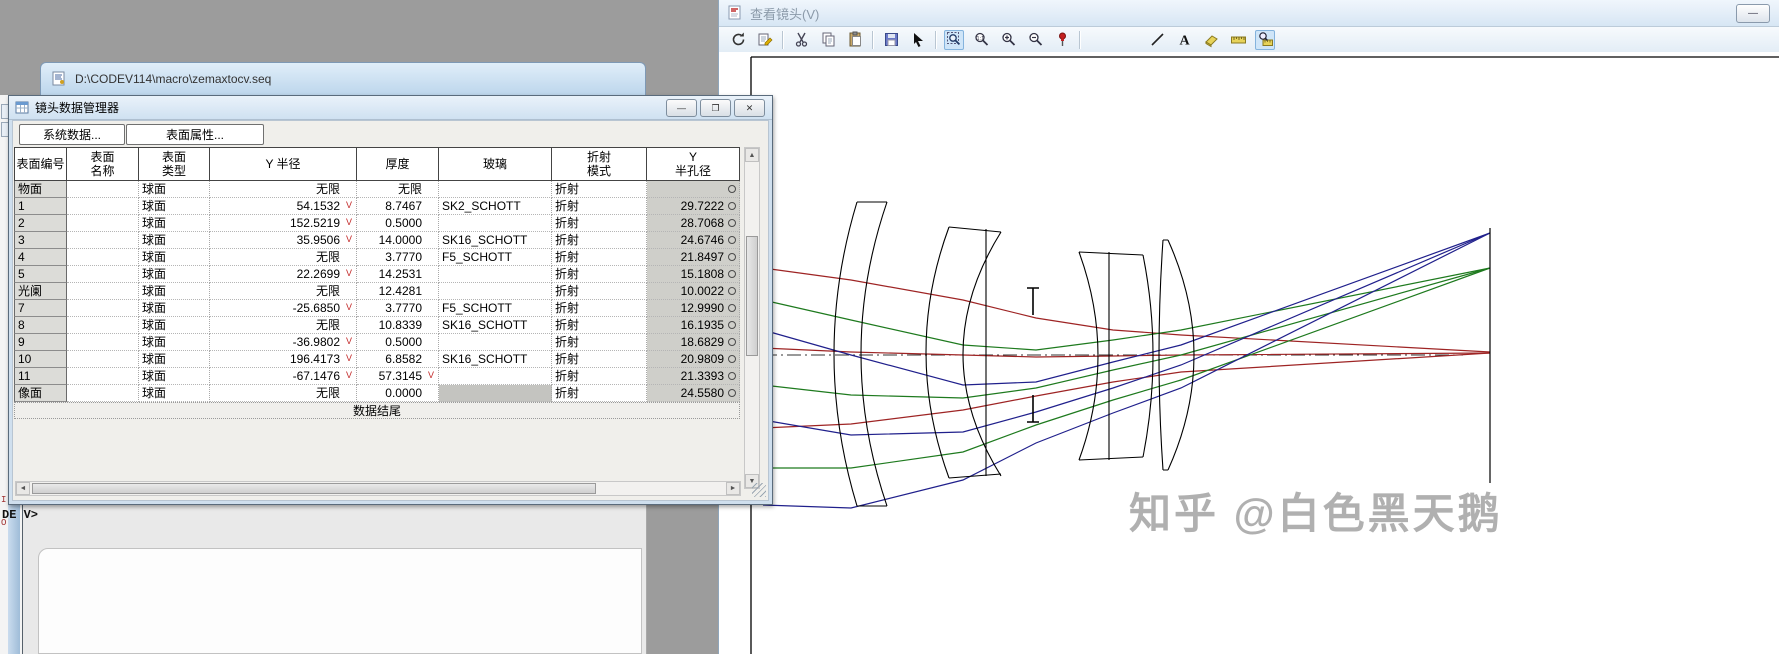 This screenshot has height=654, width=1779. What do you see at coordinates (1035, 40) in the screenshot?
I see `zoom-out-icon` at bounding box center [1035, 40].